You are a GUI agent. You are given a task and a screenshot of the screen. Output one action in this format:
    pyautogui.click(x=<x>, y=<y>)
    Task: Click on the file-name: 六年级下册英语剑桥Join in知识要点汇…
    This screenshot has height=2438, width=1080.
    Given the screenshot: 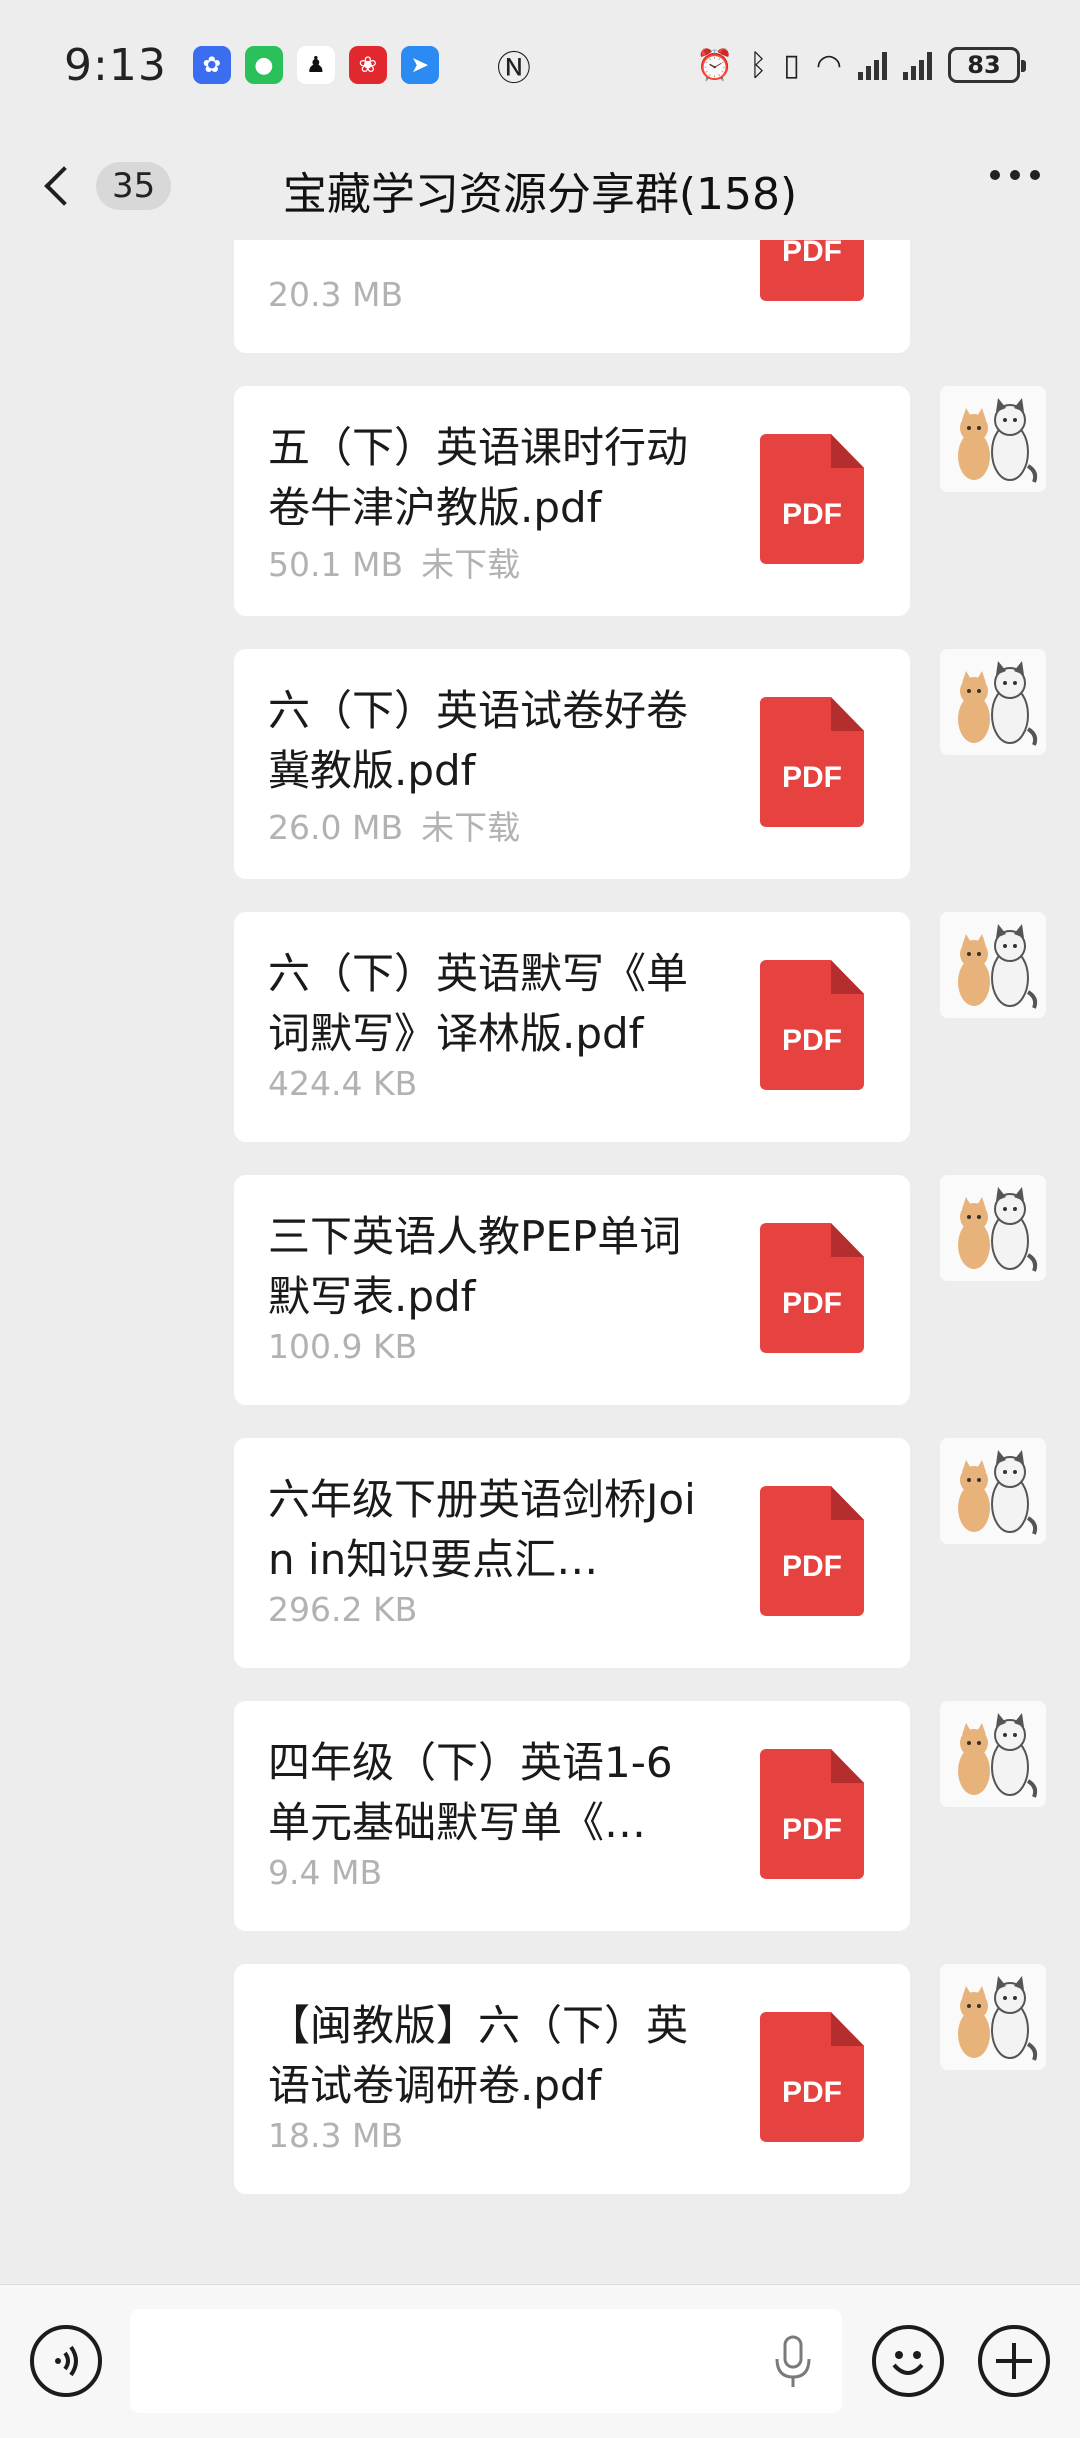 What is the action you would take?
    pyautogui.click(x=482, y=1529)
    